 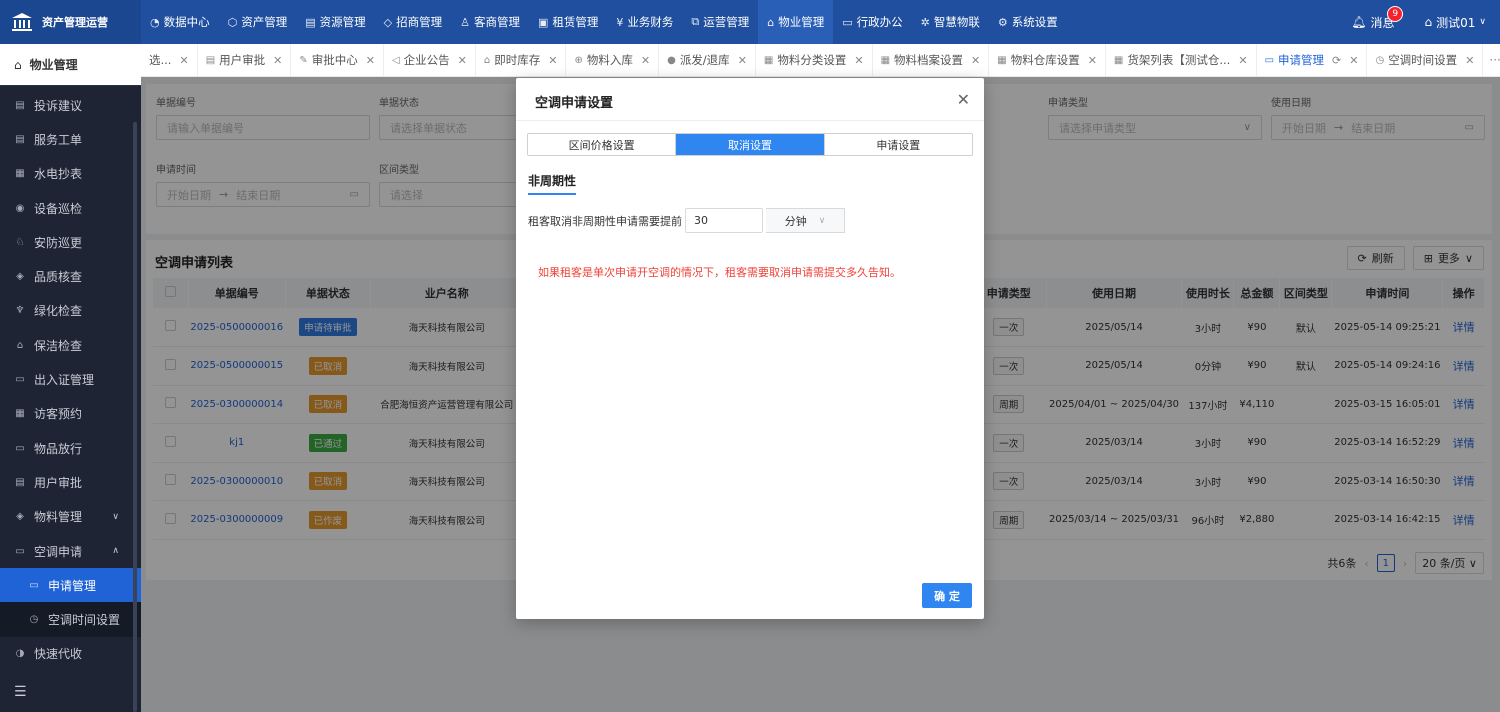 I want to click on sidebar-item-label: 空调申请, so click(x=58, y=551).